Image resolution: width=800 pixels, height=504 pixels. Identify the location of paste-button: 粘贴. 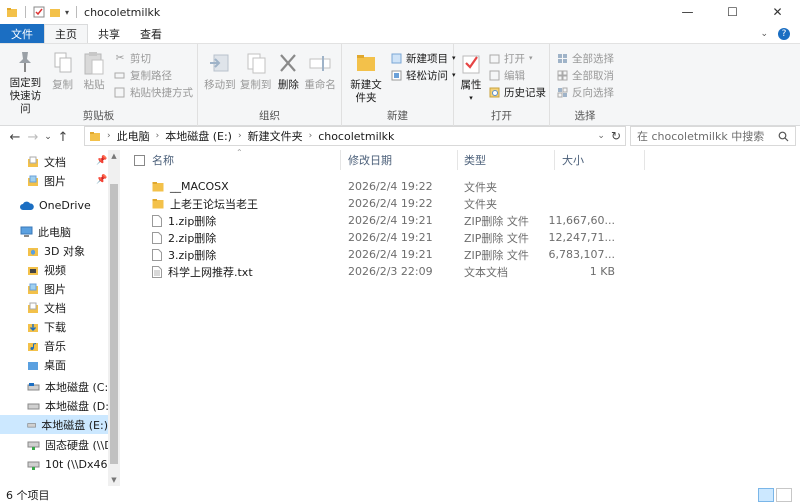
(94, 79).